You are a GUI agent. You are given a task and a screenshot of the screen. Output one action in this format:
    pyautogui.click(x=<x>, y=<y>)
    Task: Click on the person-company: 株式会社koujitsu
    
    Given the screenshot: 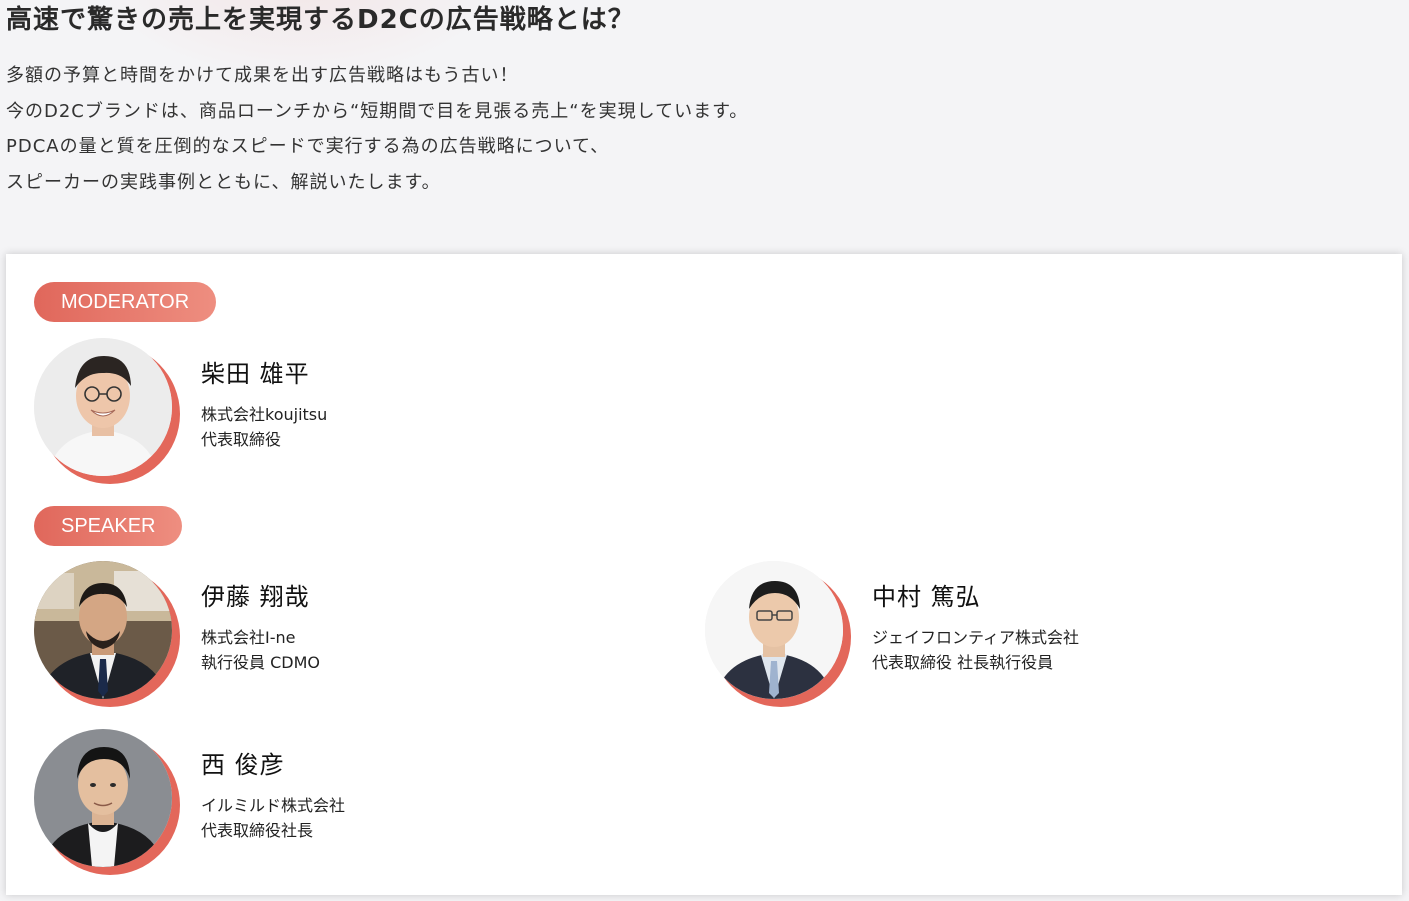 What is the action you would take?
    pyautogui.click(x=264, y=414)
    